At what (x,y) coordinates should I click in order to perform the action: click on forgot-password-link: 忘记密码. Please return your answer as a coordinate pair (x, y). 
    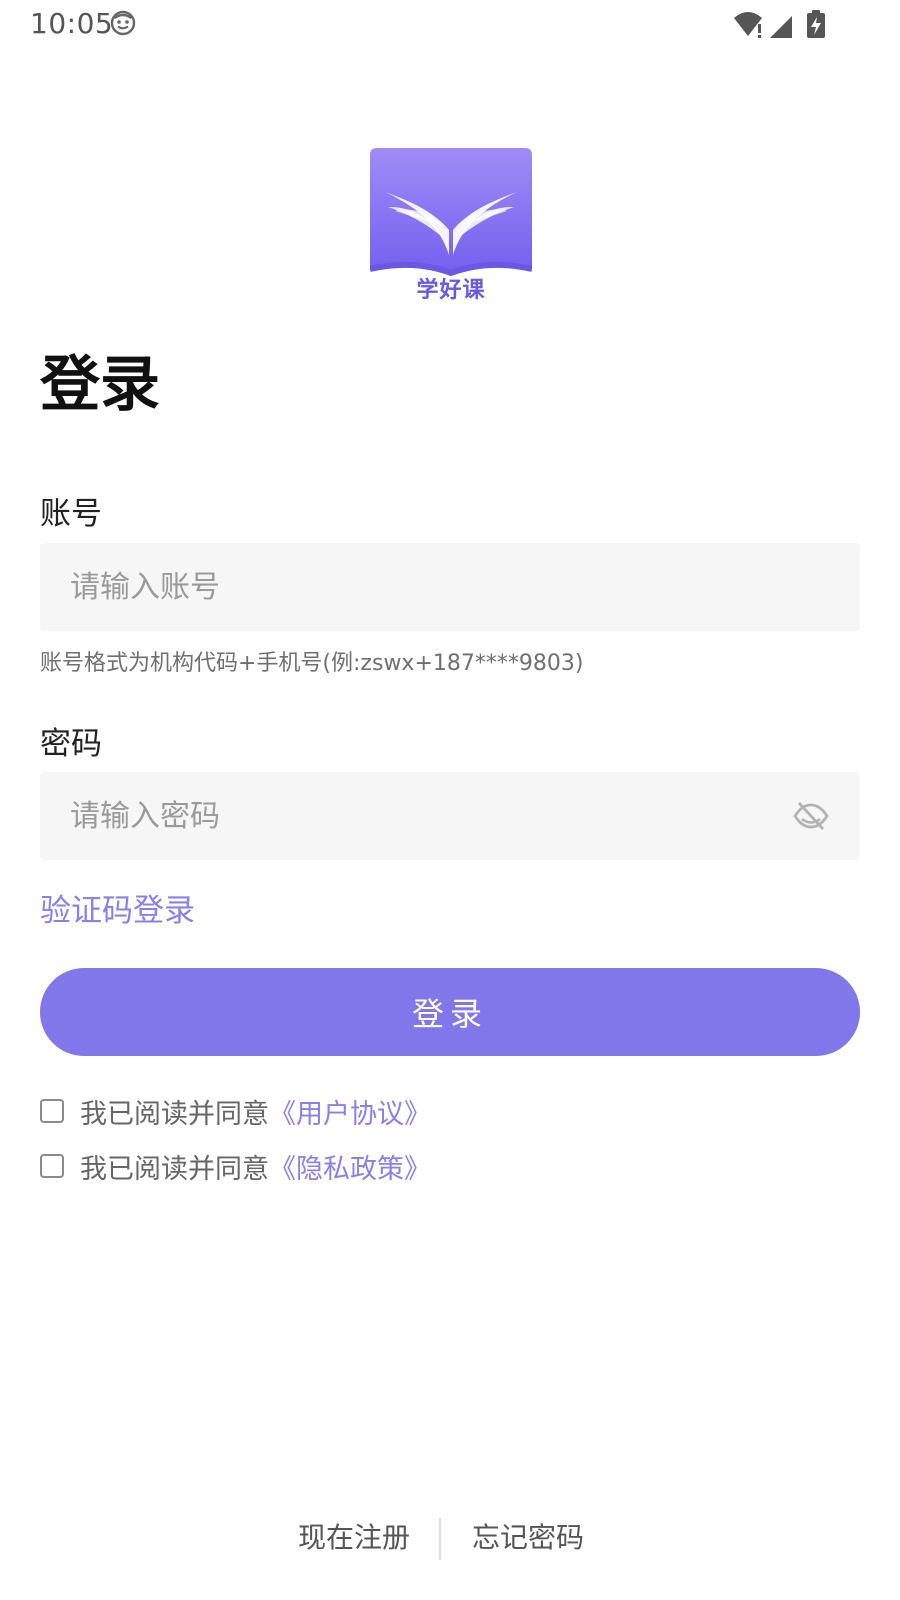
    Looking at the image, I should click on (528, 1536).